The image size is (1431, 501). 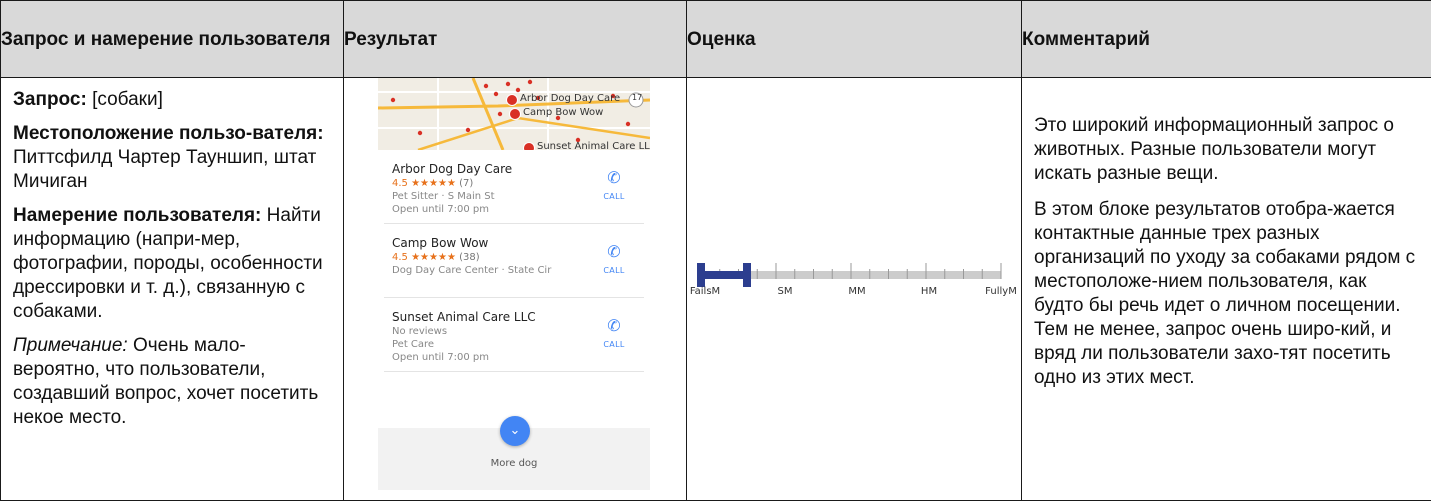 I want to click on header-query: Запрос и намерение пользователя, so click(x=172, y=39).